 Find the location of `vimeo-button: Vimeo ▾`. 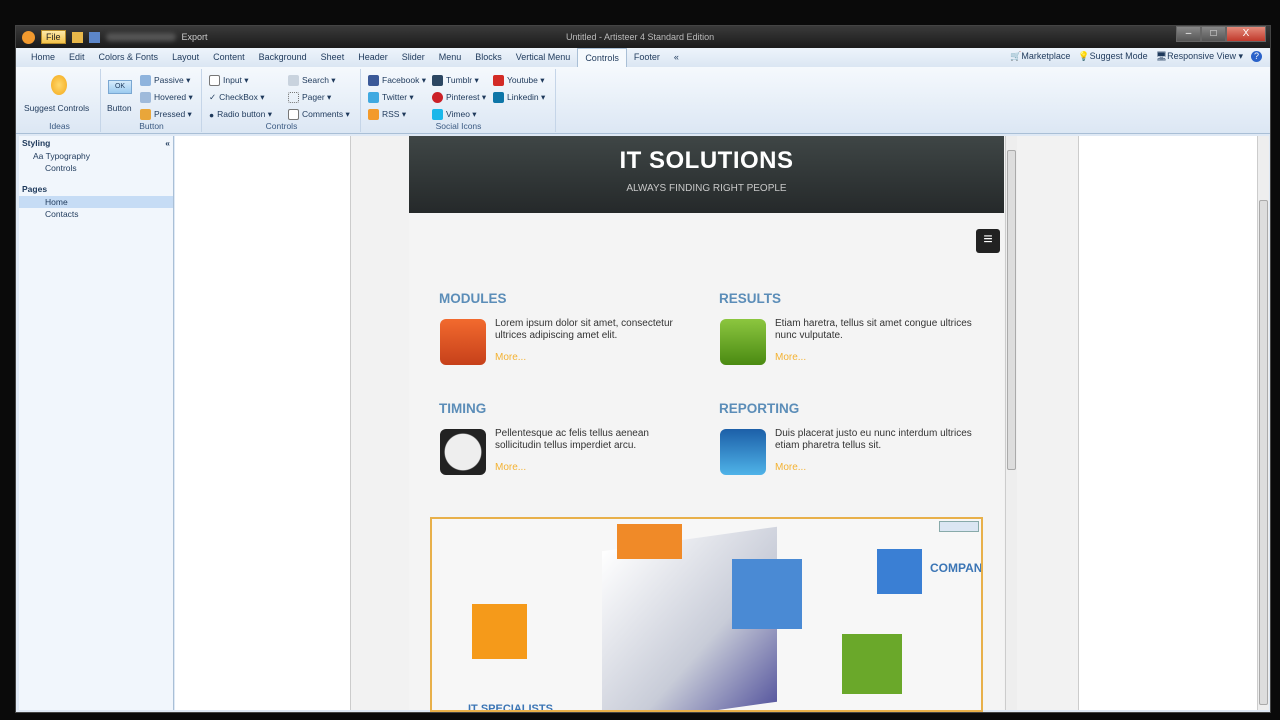

vimeo-button: Vimeo ▾ is located at coordinates (454, 114).